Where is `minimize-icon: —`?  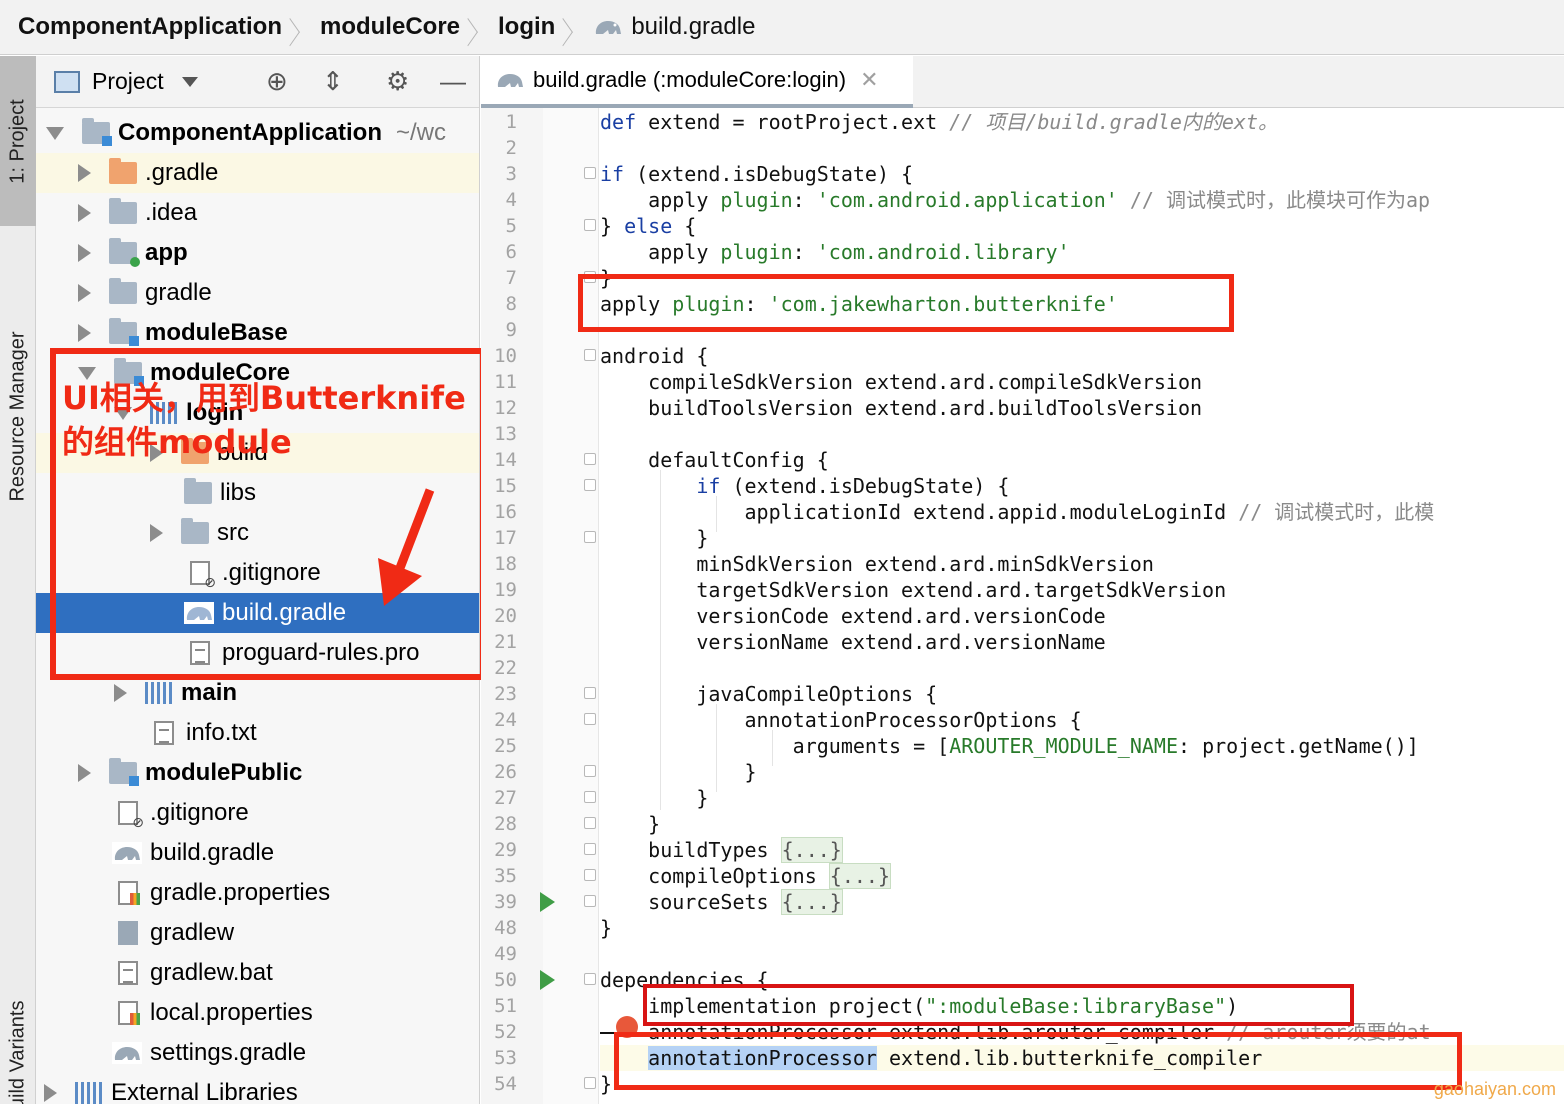 minimize-icon: — is located at coordinates (453, 81).